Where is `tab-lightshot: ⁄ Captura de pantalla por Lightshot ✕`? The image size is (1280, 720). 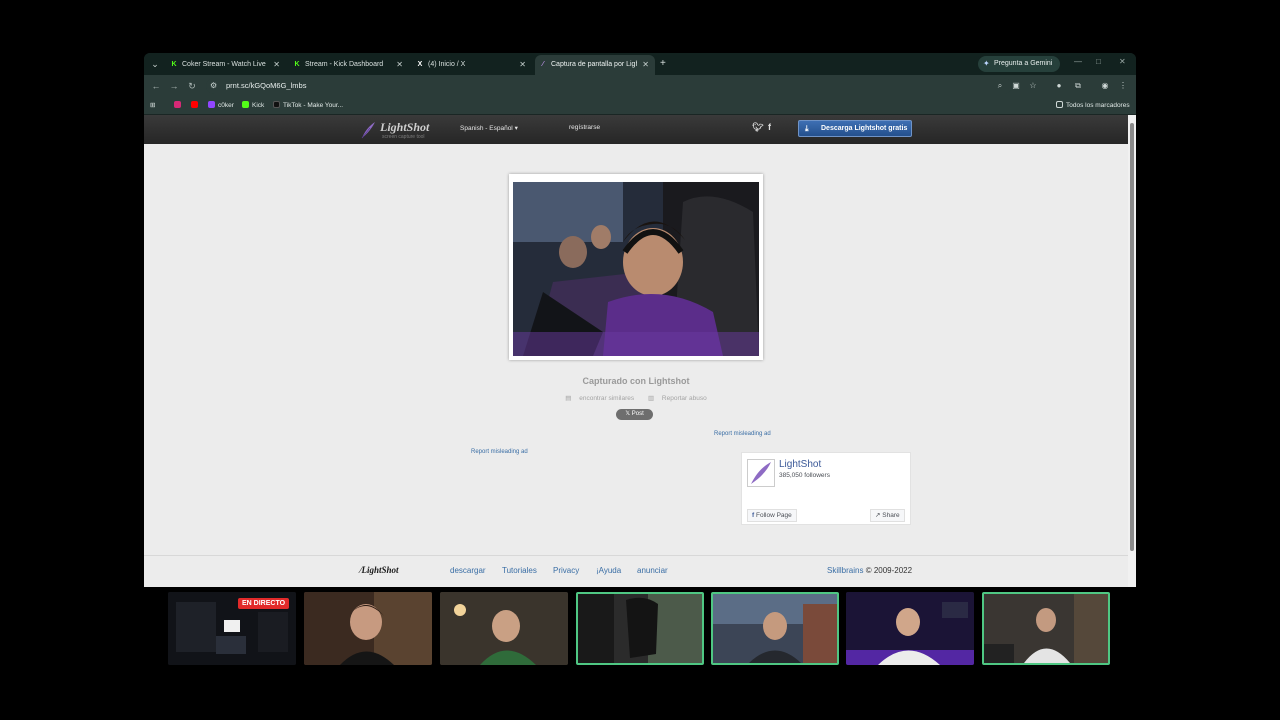 tab-lightshot: ⁄ Captura de pantalla por Lightshot ✕ is located at coordinates (595, 65).